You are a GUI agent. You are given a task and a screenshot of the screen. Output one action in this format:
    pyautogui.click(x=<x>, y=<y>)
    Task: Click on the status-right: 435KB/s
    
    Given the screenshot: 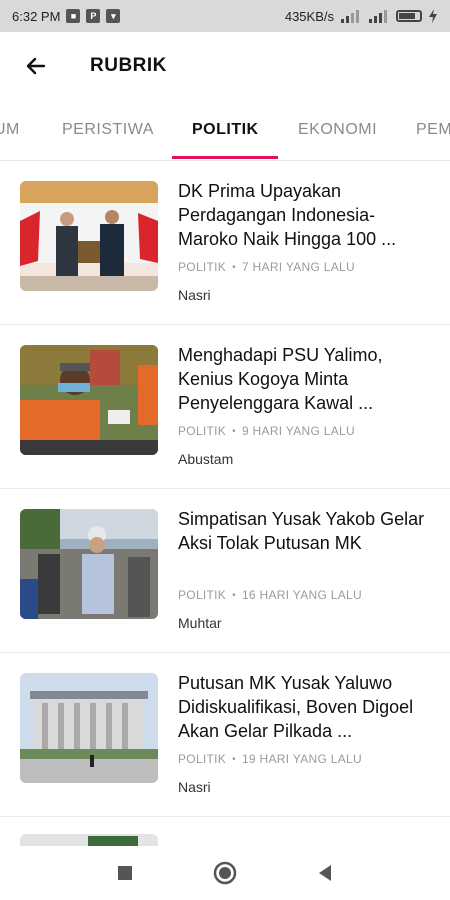 What is the action you would take?
    pyautogui.click(x=361, y=16)
    